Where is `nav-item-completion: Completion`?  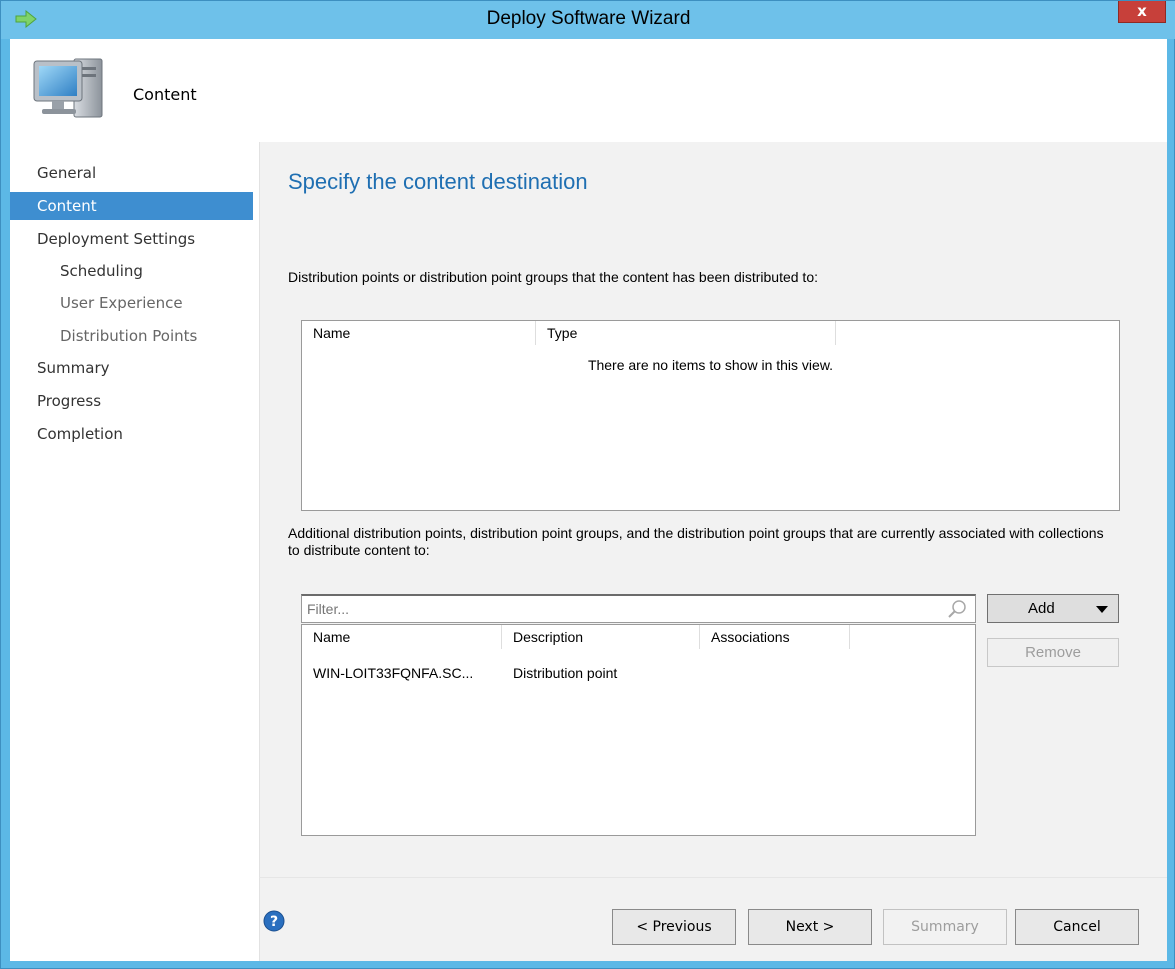
nav-item-completion: Completion is located at coordinates (131, 434).